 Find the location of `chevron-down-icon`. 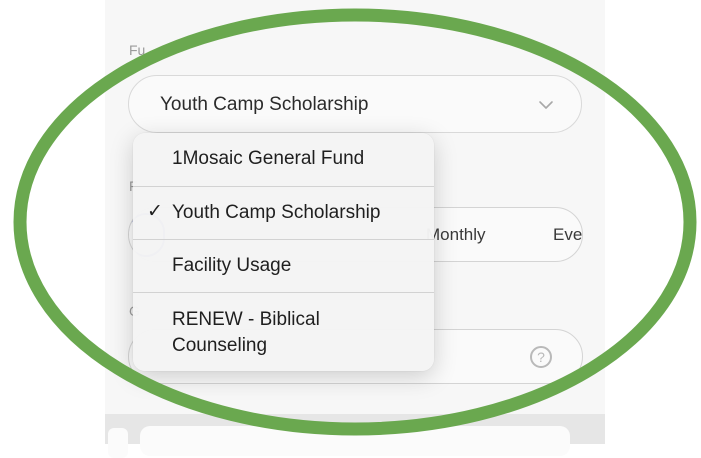

chevron-down-icon is located at coordinates (546, 105).